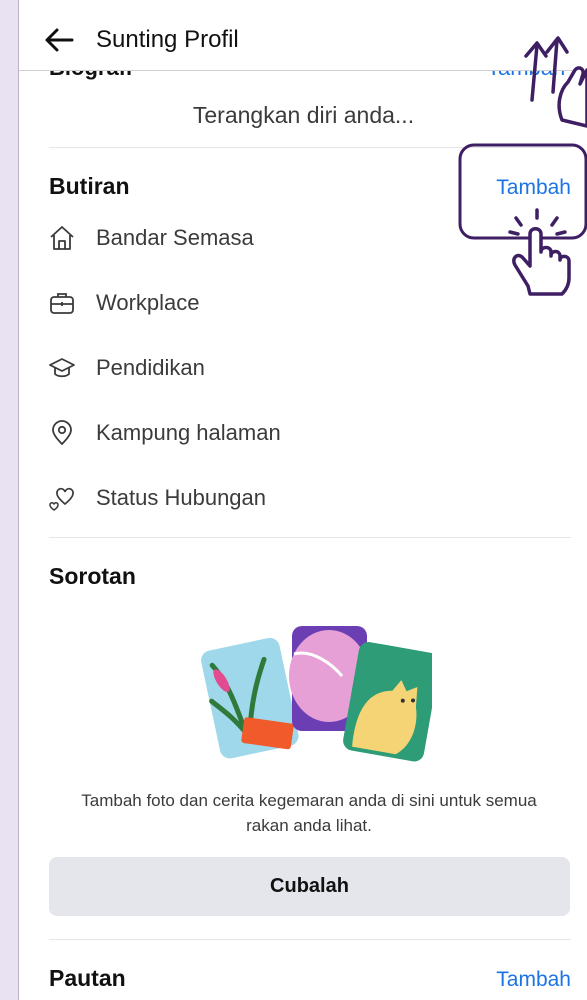 The width and height of the screenshot is (587, 1000). I want to click on detail-item-label: Bandar Semasa, so click(175, 237).